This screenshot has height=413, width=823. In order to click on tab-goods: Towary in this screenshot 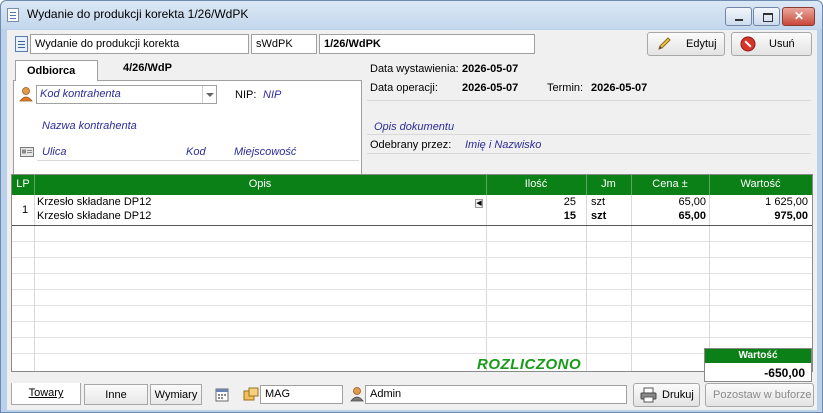, I will do `click(46, 394)`.